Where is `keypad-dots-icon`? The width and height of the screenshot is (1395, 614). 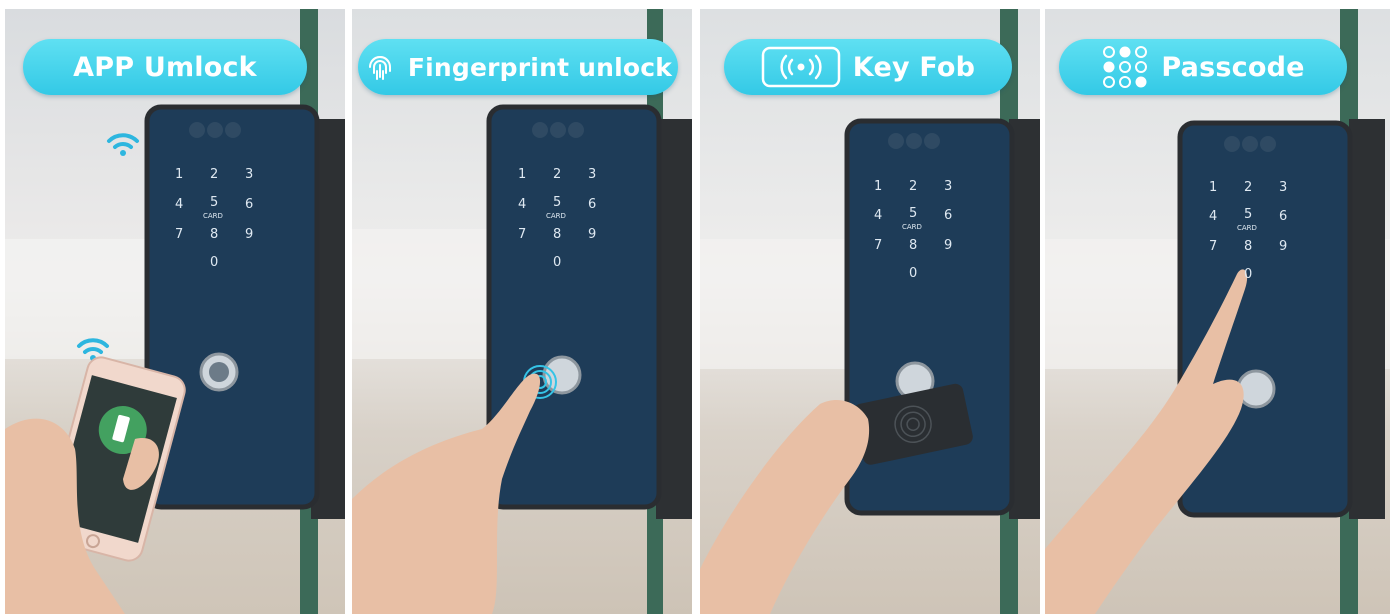 keypad-dots-icon is located at coordinates (1125, 67).